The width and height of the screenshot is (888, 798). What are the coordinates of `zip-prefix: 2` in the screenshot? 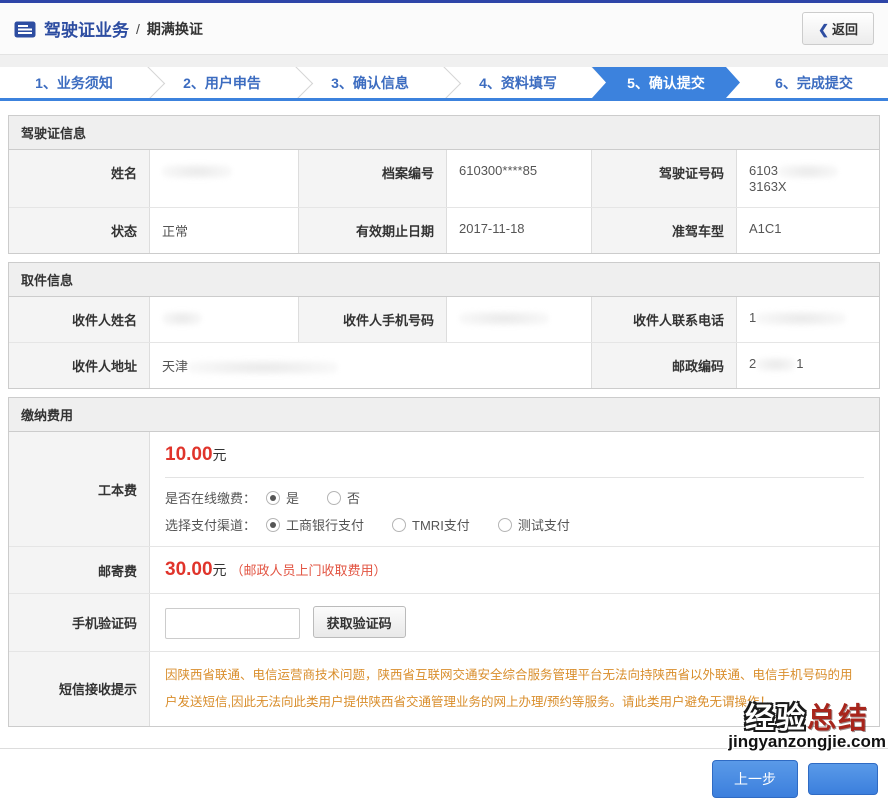 It's located at (753, 364).